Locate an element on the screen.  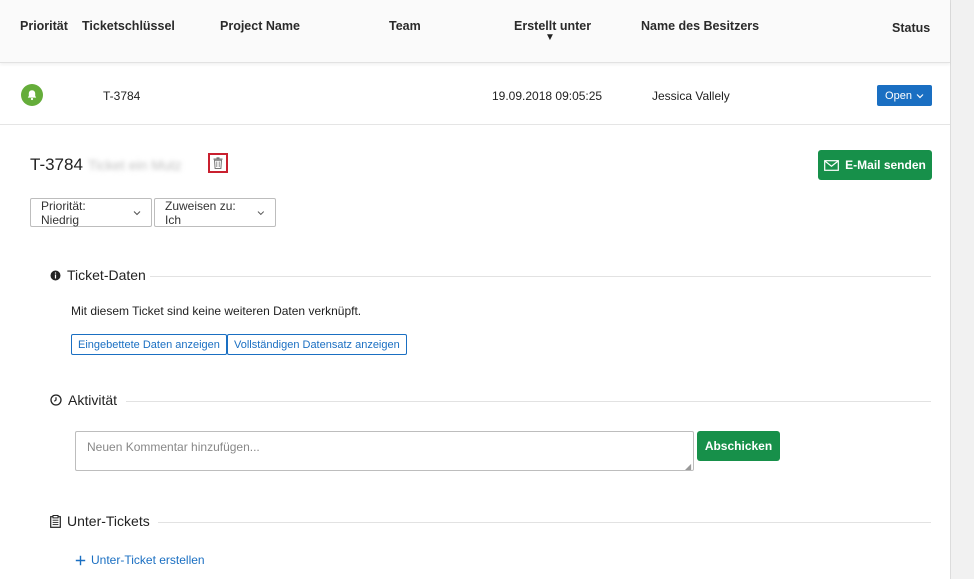
subtickets-heading: Unter-Tickets is located at coordinates (100, 521).